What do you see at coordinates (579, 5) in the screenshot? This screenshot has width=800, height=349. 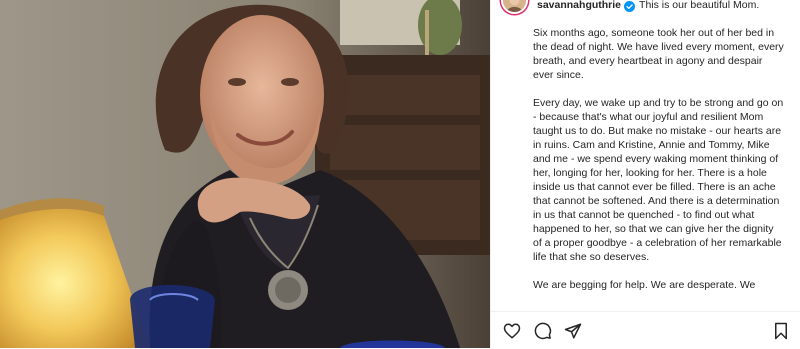 I see `username: savannahguthrie` at bounding box center [579, 5].